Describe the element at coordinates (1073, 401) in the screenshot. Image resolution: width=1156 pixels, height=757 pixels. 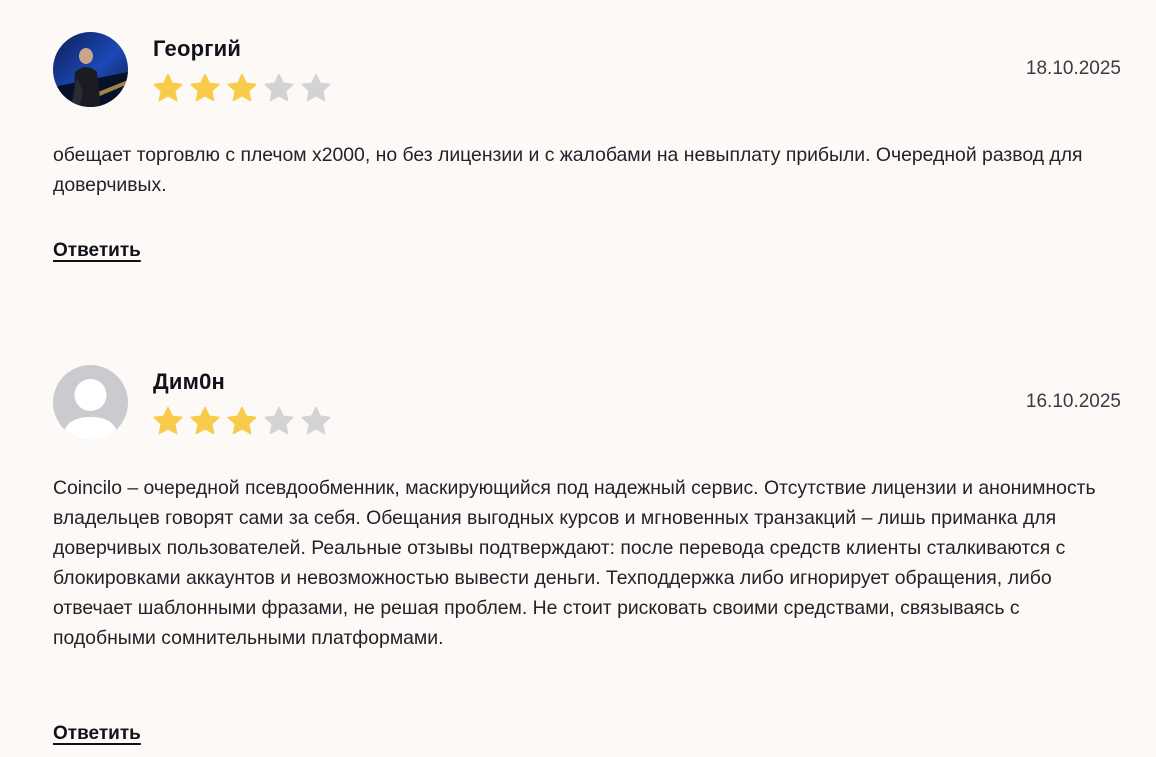
I see `review-date: 16.10.2025` at that location.